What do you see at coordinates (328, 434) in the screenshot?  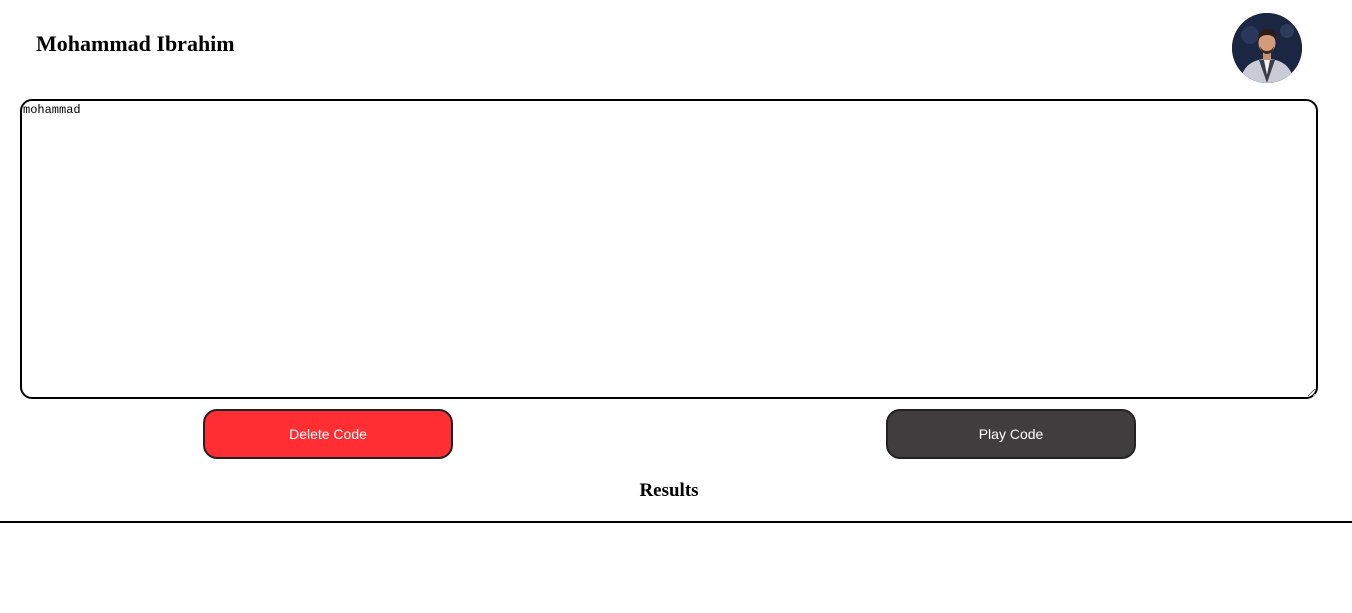 I see `delete-code-button: Delete Code` at bounding box center [328, 434].